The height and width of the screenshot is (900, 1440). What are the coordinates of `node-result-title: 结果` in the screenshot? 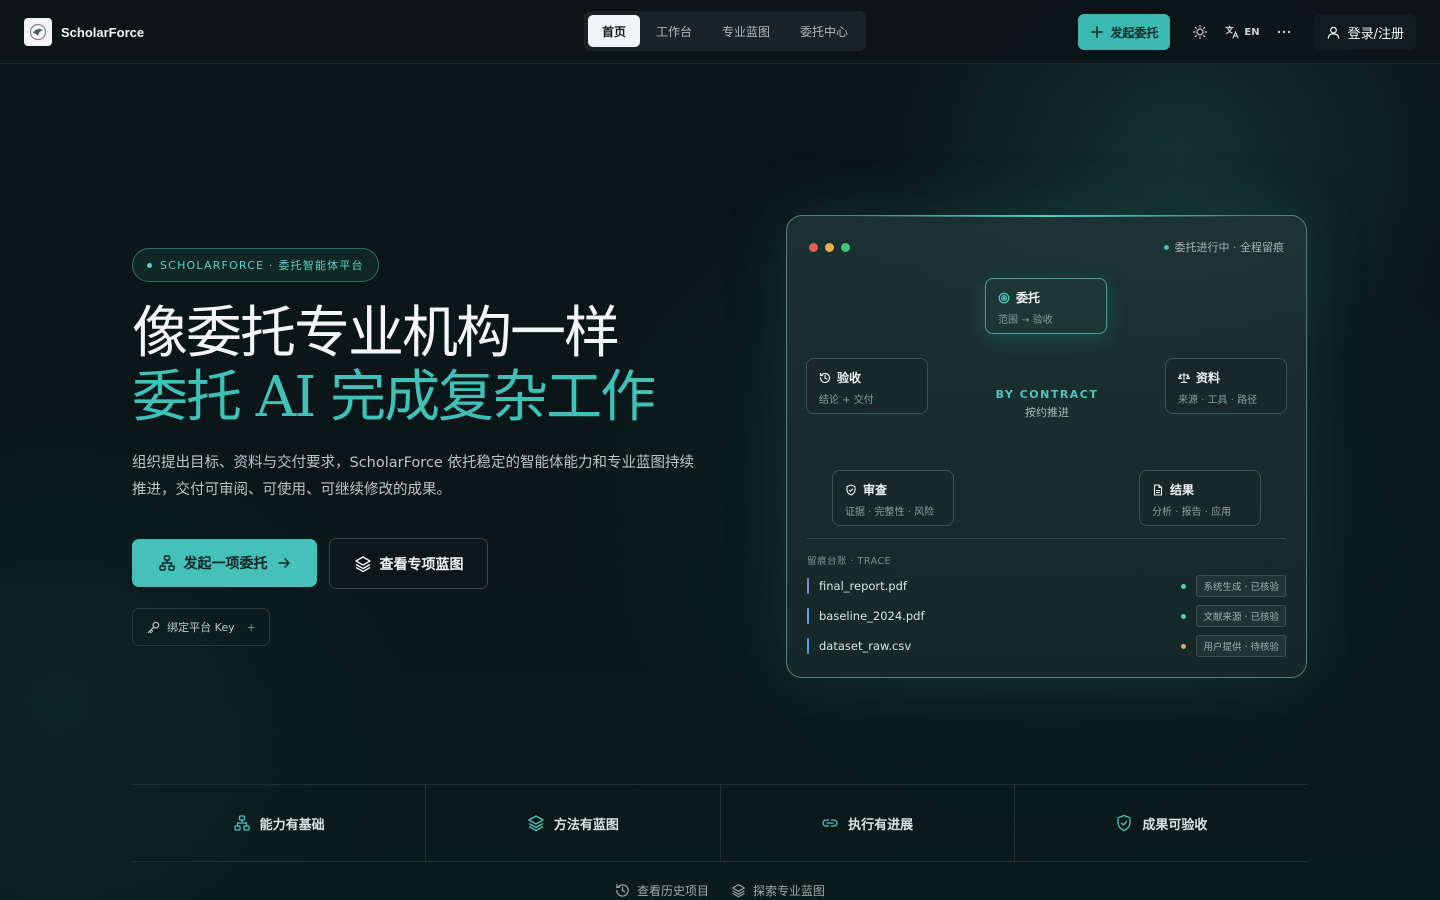 It's located at (1182, 490).